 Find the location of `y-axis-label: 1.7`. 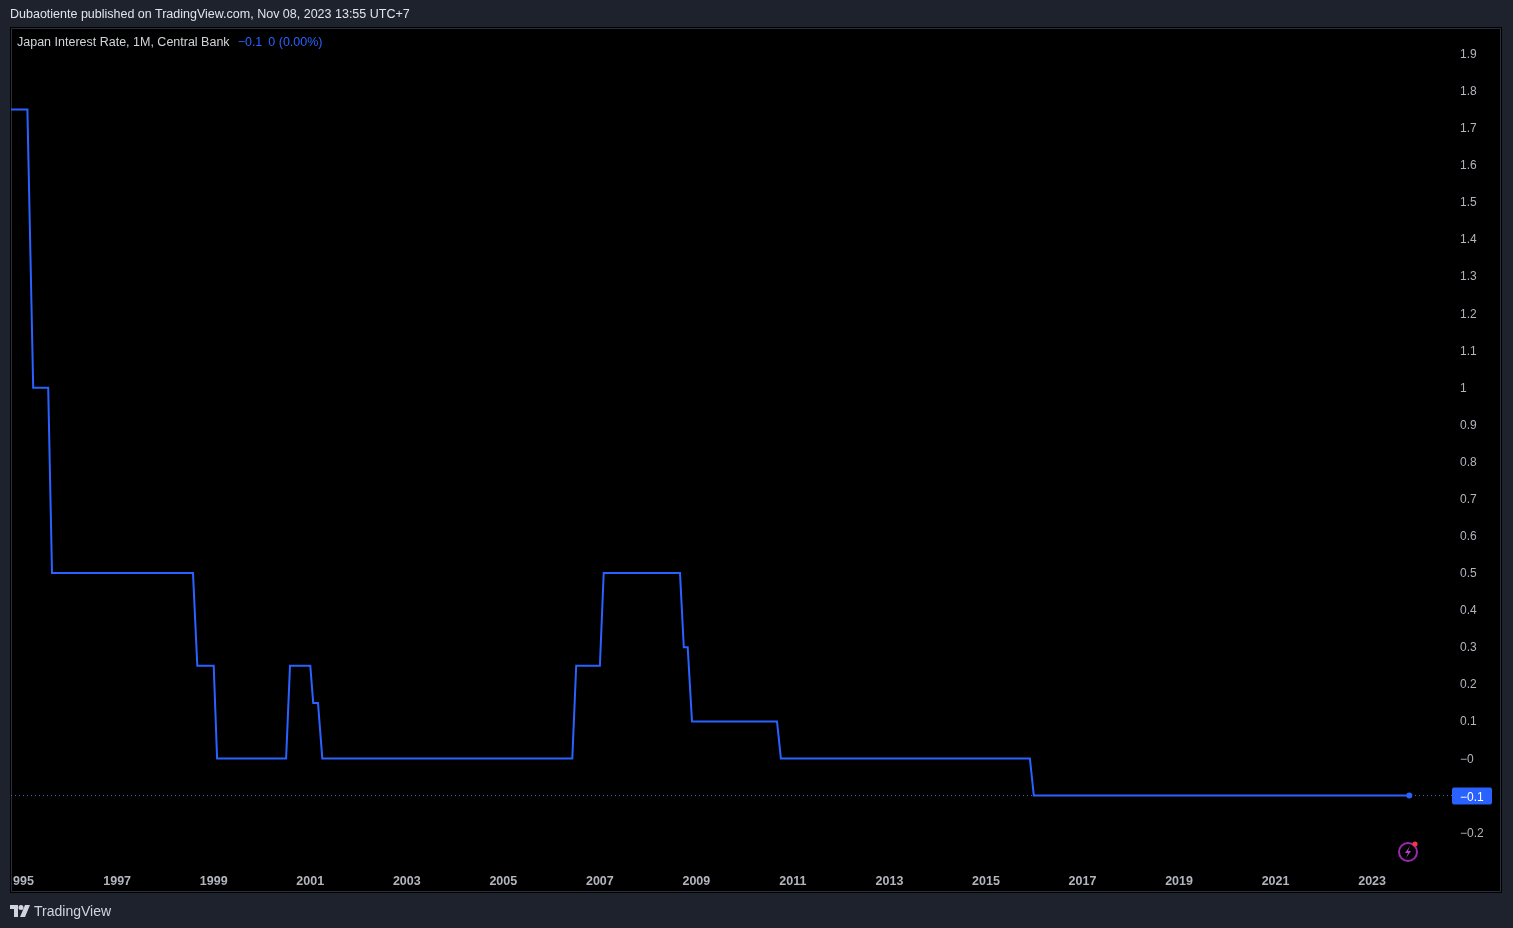

y-axis-label: 1.7 is located at coordinates (1468, 128).